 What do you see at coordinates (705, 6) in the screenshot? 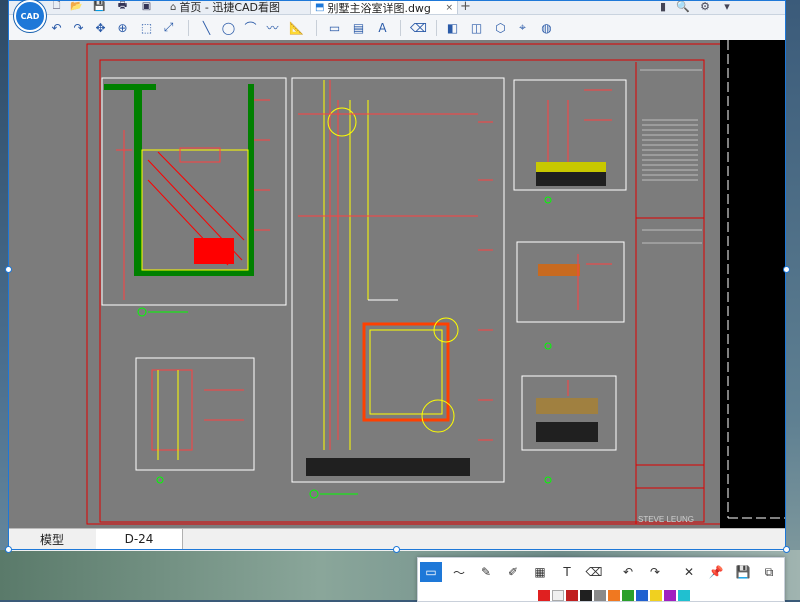
I see `settings-icon: ⚙` at bounding box center [705, 6].